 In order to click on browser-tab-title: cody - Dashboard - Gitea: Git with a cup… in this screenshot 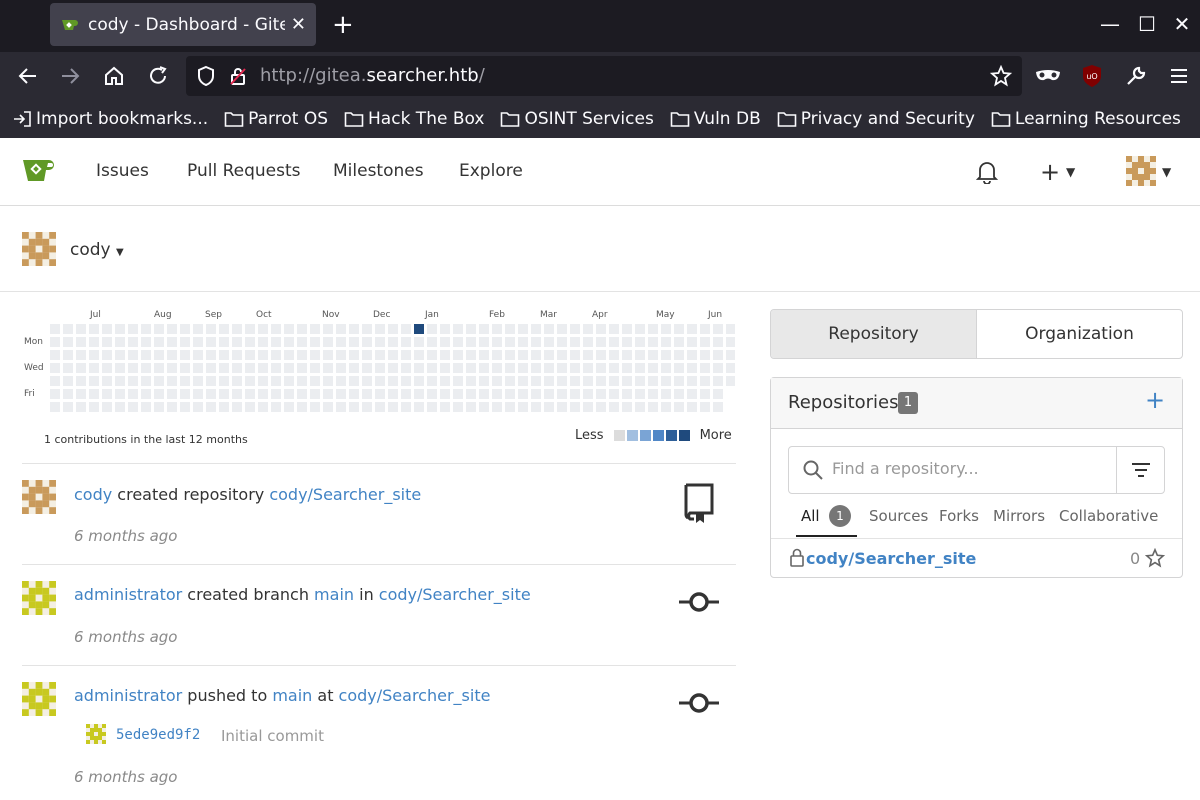, I will do `click(186, 24)`.